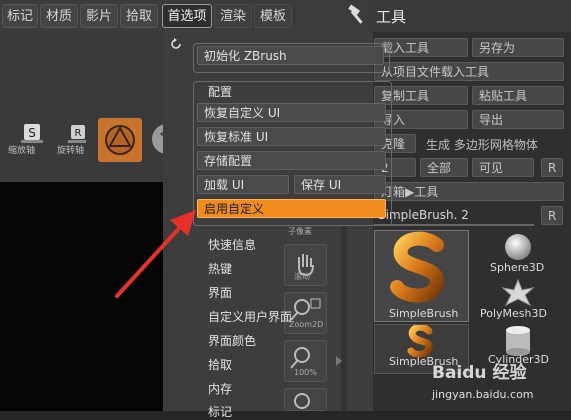  What do you see at coordinates (220, 364) in the screenshot?
I see `pref-item-picker: 拾取` at bounding box center [220, 364].